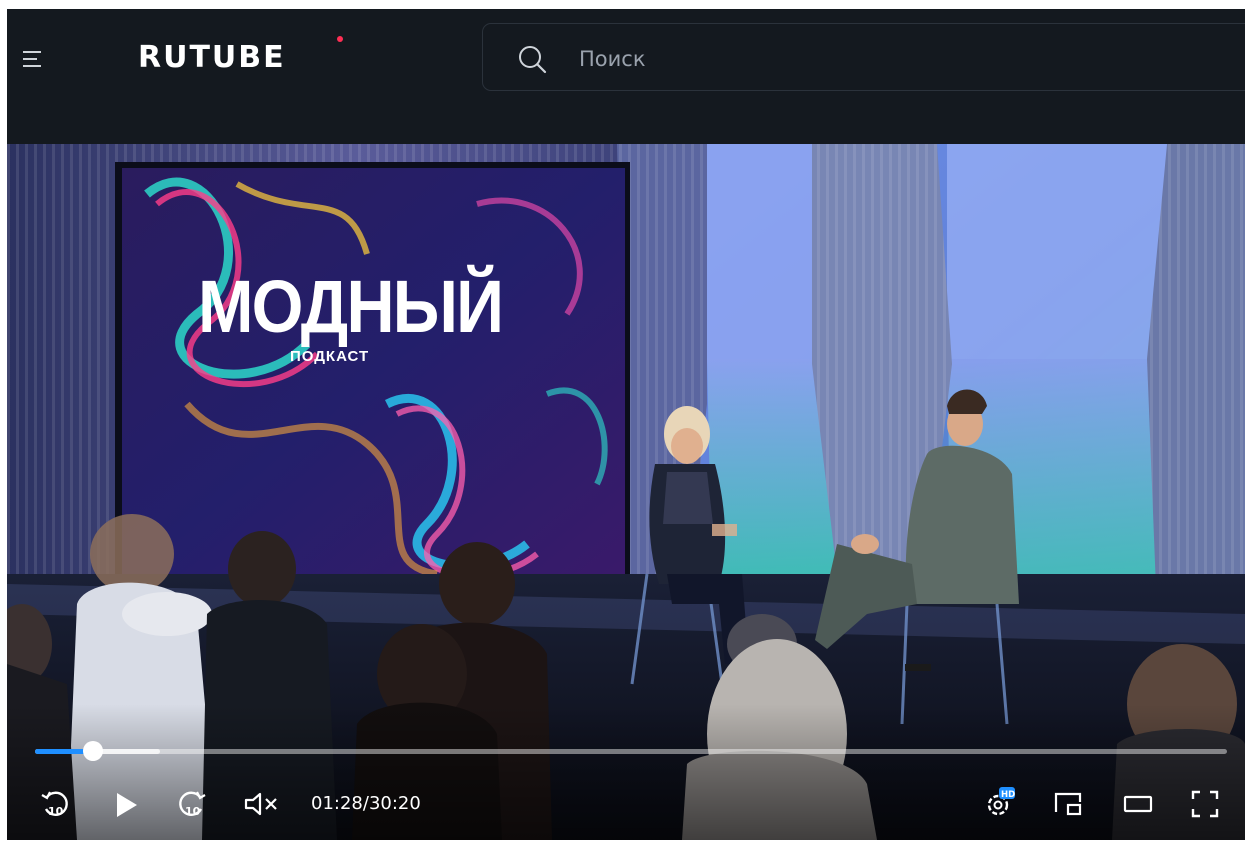  What do you see at coordinates (192, 804) in the screenshot?
I see `forward-10-icon: 10` at bounding box center [192, 804].